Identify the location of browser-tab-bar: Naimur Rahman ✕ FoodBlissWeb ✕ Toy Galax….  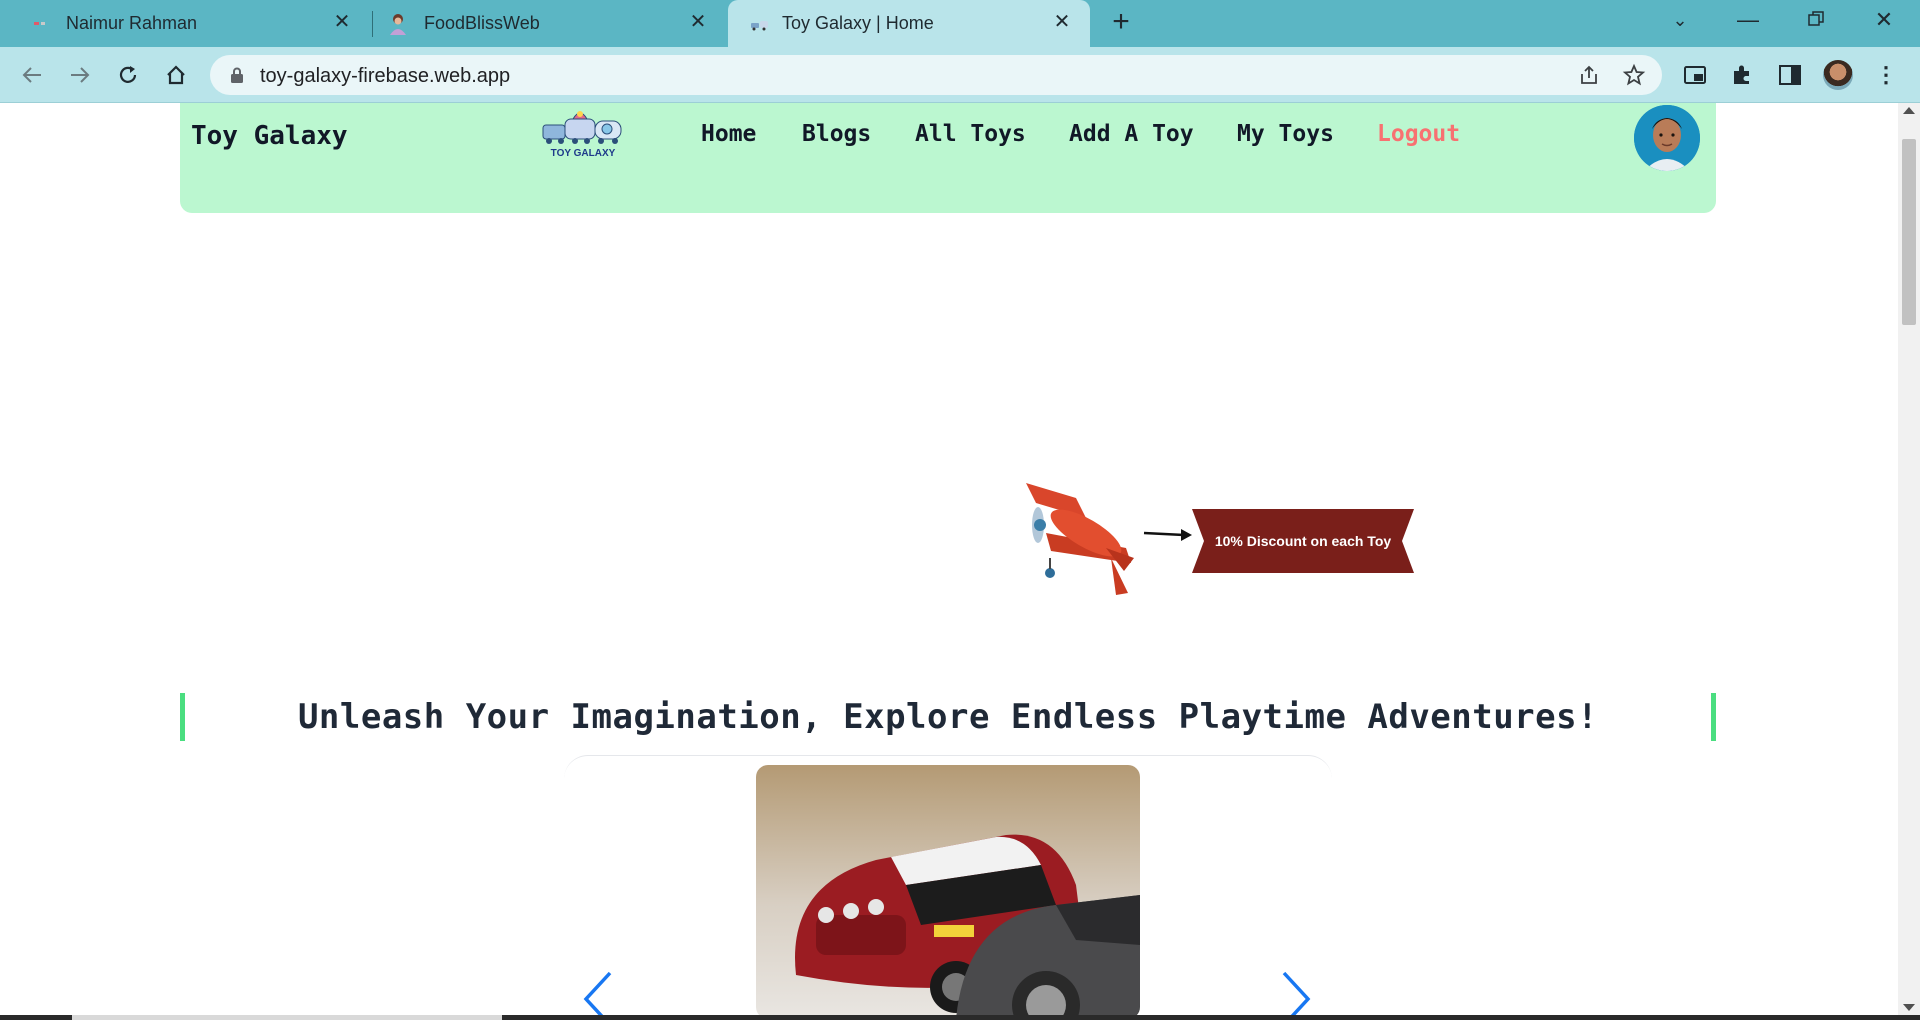
(960, 23).